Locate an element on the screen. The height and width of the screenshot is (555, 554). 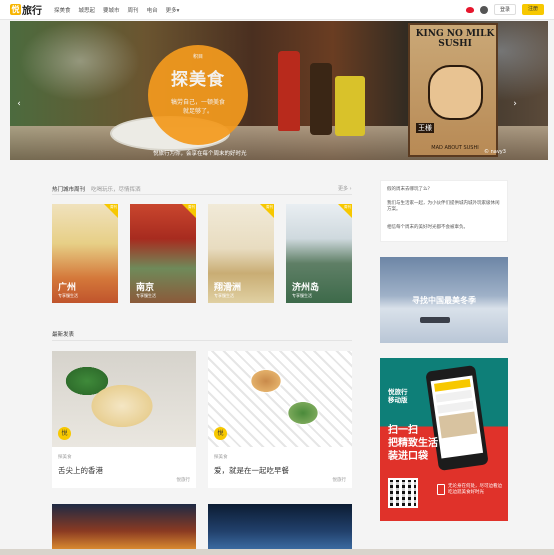
phone-screen is located at coordinates (457, 417).